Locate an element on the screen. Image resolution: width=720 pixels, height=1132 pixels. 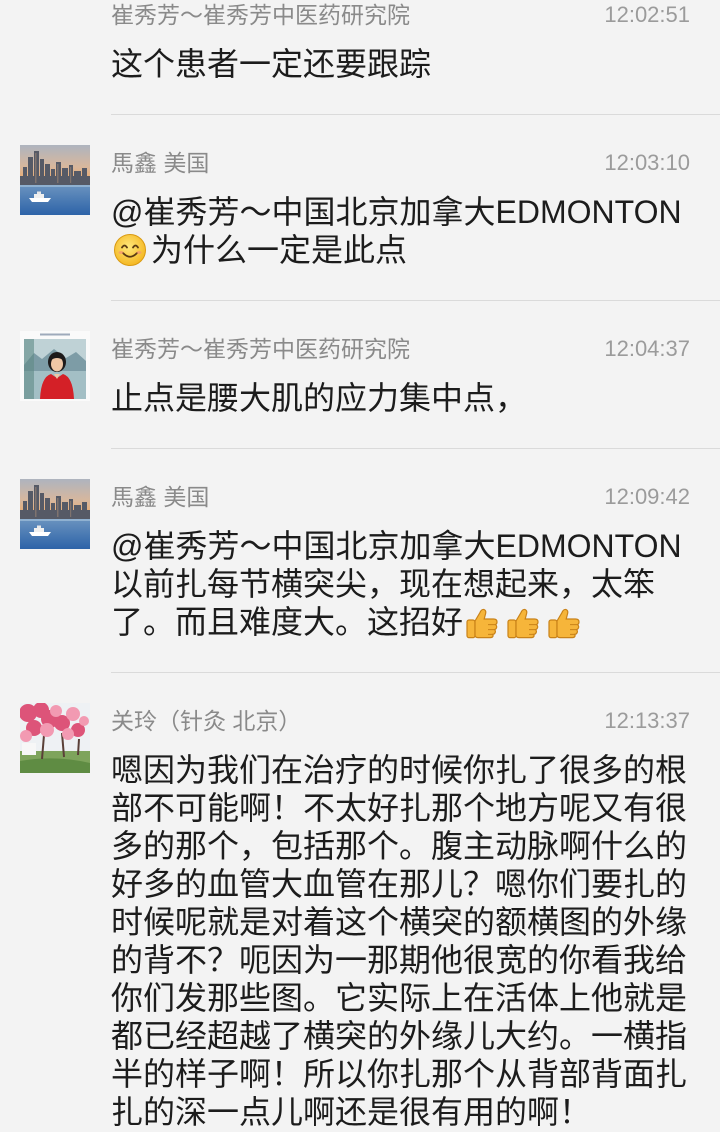
message-header: 关玲（针灸 北京） 12:13:37 is located at coordinates (400, 721).